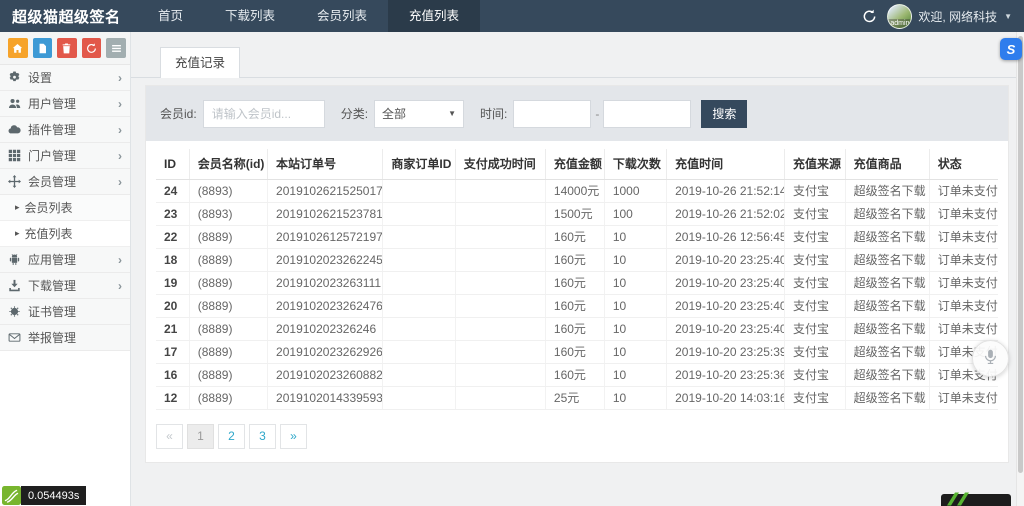 The width and height of the screenshot is (1024, 506). I want to click on sidebar-subitem-member-list: ▸ 会员列表, so click(65, 208).